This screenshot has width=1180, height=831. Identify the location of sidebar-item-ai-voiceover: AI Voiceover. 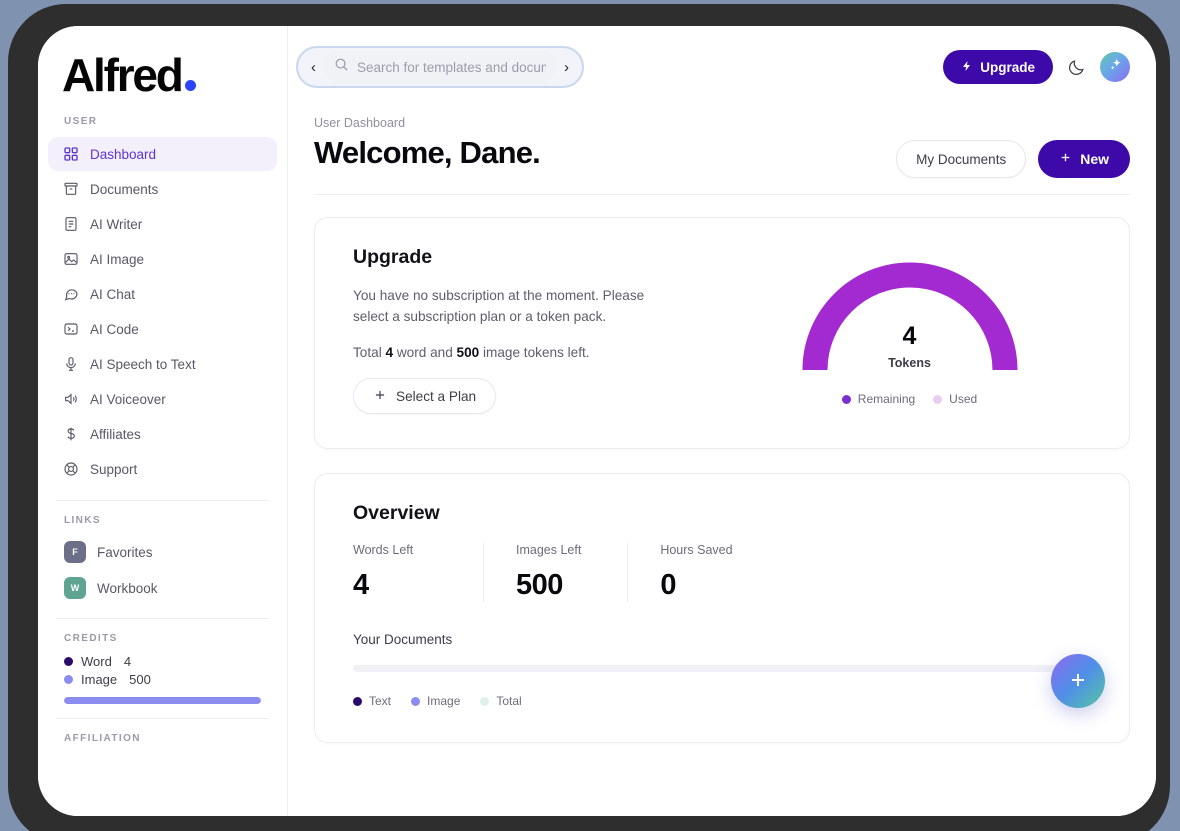
(162, 399).